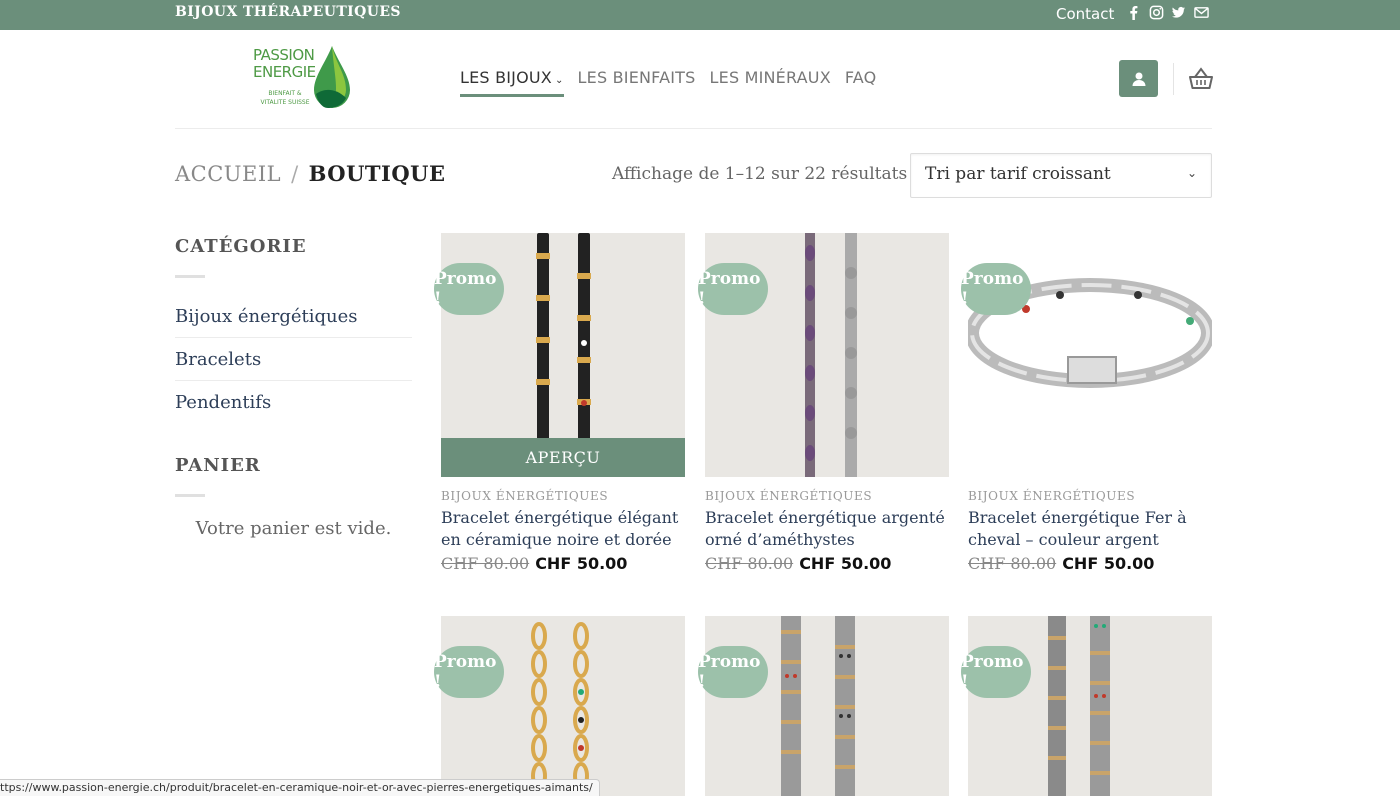  Describe the element at coordinates (284, 55) in the screenshot. I see `logo-line-1: PASSION` at that location.